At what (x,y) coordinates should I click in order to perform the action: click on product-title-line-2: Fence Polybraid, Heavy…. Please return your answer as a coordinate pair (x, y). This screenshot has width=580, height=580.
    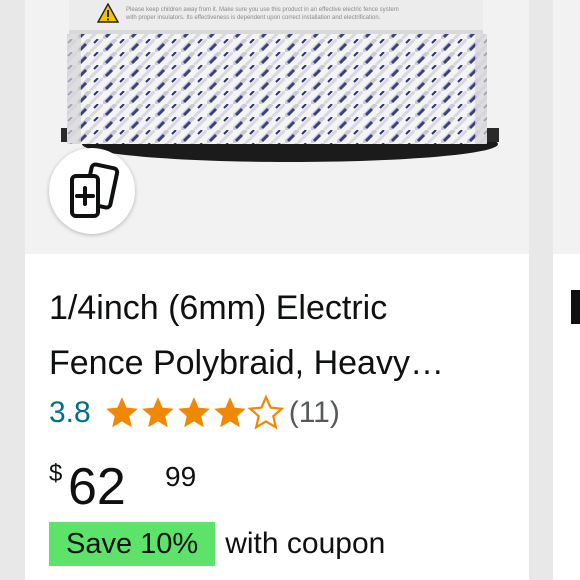
    Looking at the image, I should click on (284, 363).